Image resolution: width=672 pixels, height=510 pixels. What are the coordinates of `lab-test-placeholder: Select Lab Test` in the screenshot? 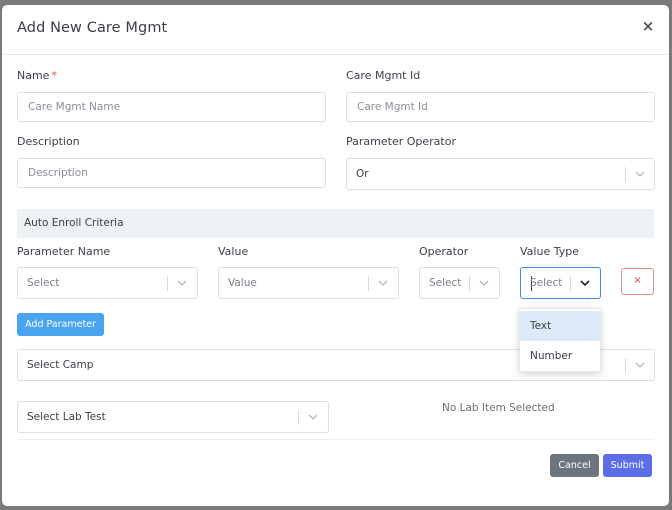 It's located at (66, 417).